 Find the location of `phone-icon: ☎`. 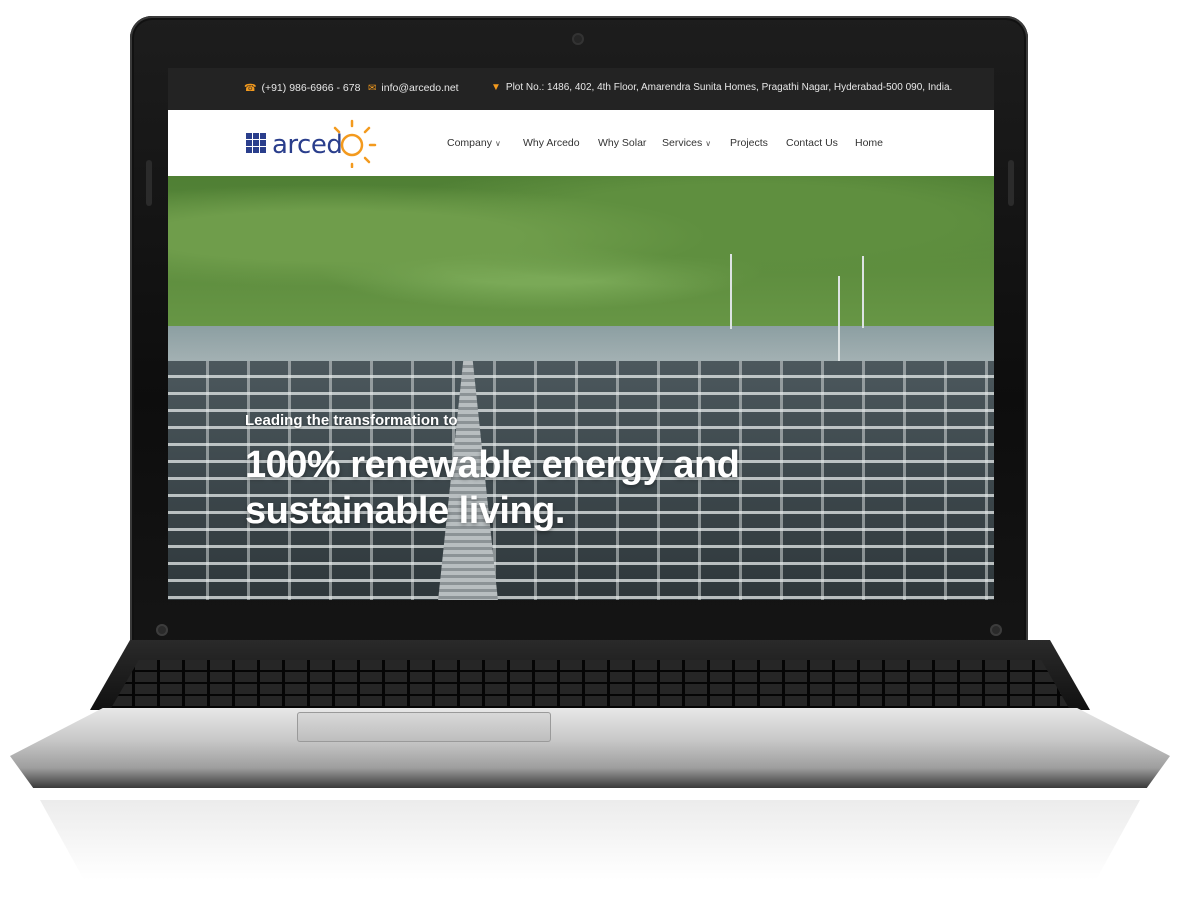

phone-icon: ☎ is located at coordinates (250, 88).